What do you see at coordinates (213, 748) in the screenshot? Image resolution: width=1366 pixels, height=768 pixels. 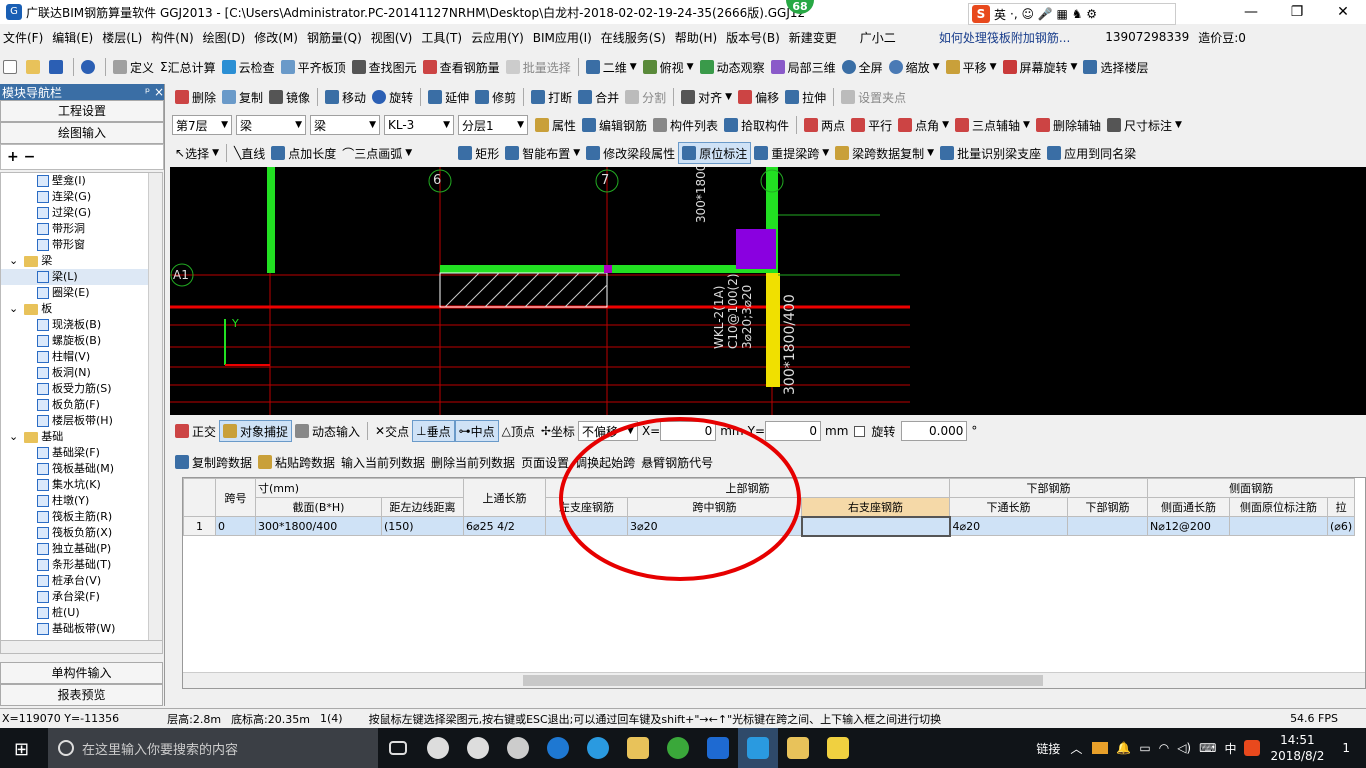 I see `taskbar-search: 在这里输入你要搜索的内容` at bounding box center [213, 748].